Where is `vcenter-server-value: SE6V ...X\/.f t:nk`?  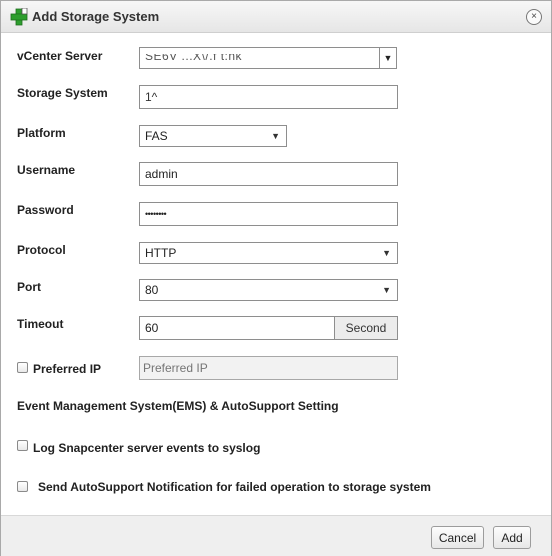
vcenter-server-value: SE6V ...X\/.f t:nk is located at coordinates (194, 58).